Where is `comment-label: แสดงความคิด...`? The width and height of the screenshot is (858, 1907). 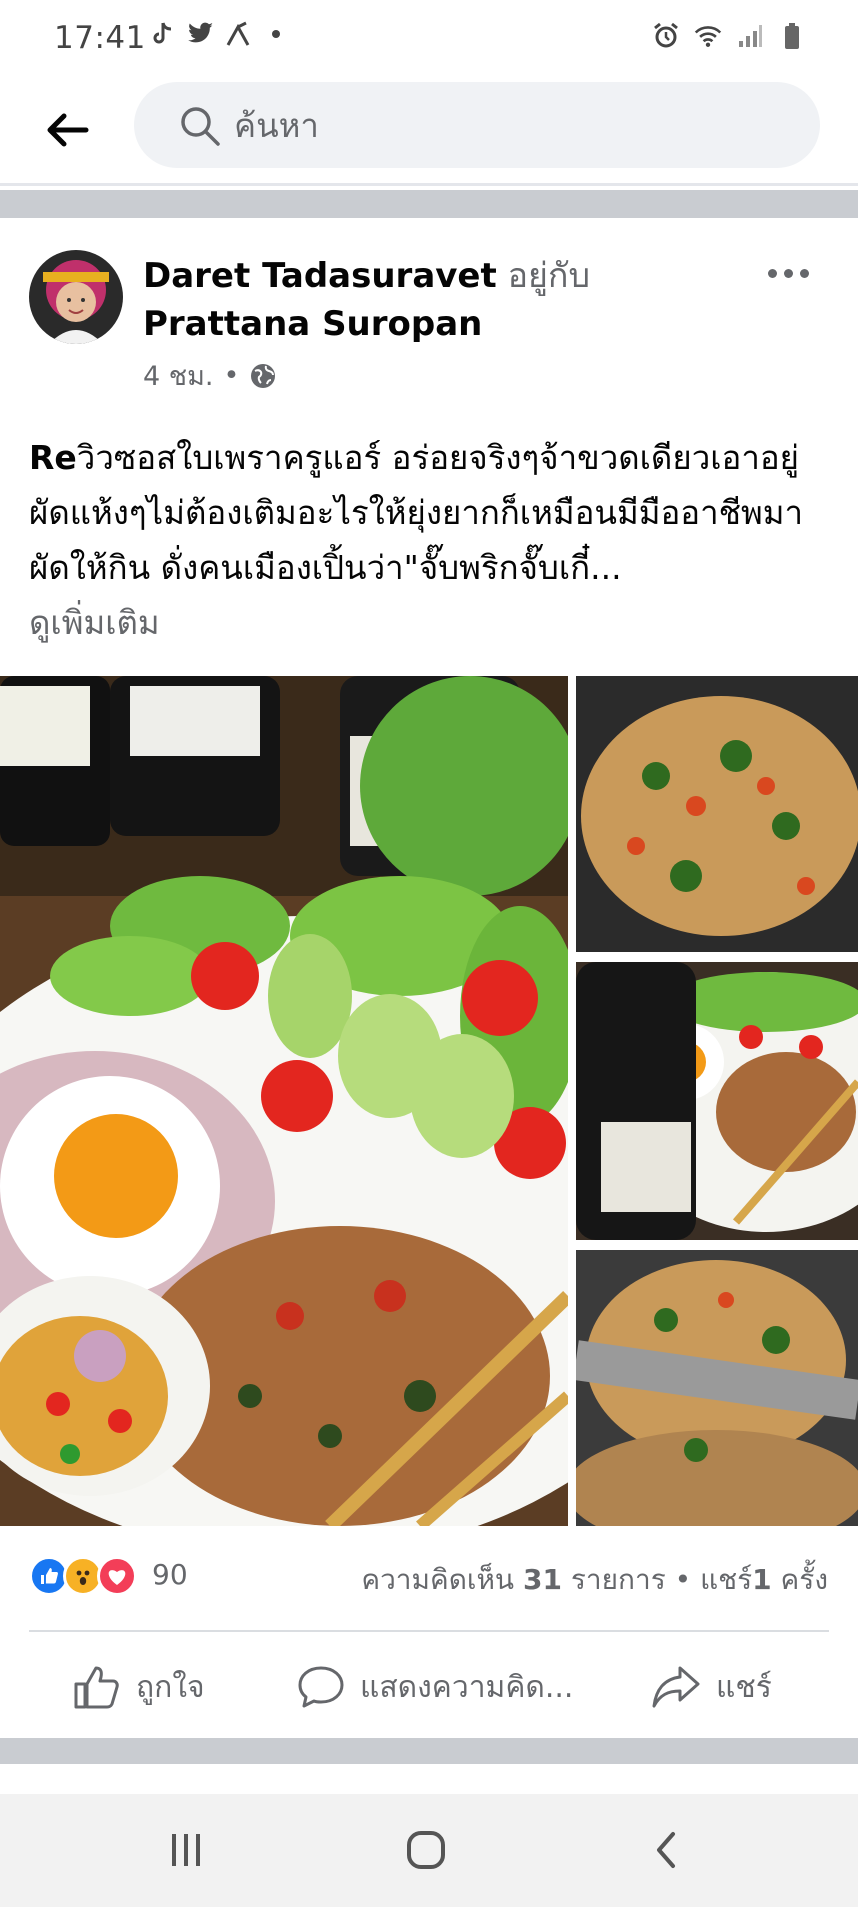 comment-label: แสดงความคิด... is located at coordinates (467, 1687).